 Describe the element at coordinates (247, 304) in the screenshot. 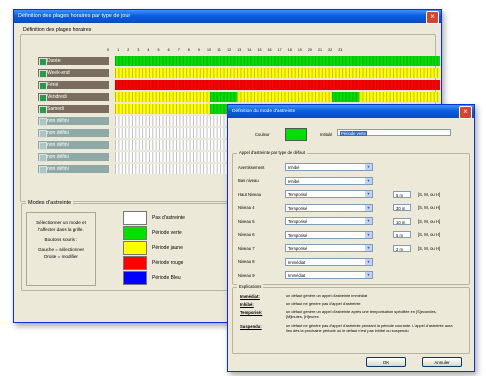

I see `explanation-term: Inhibé:` at that location.